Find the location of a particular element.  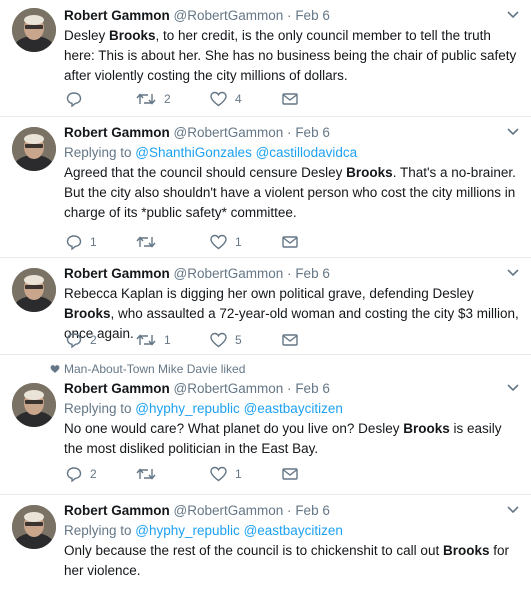

retweet-count: 2 is located at coordinates (167, 99).